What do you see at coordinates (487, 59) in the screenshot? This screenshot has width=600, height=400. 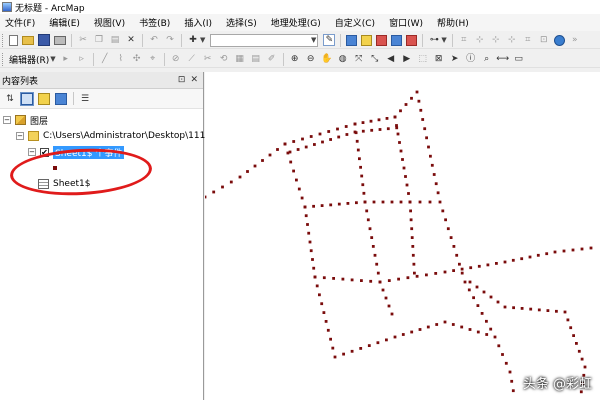 I see `find-icon: ⌕` at bounding box center [487, 59].